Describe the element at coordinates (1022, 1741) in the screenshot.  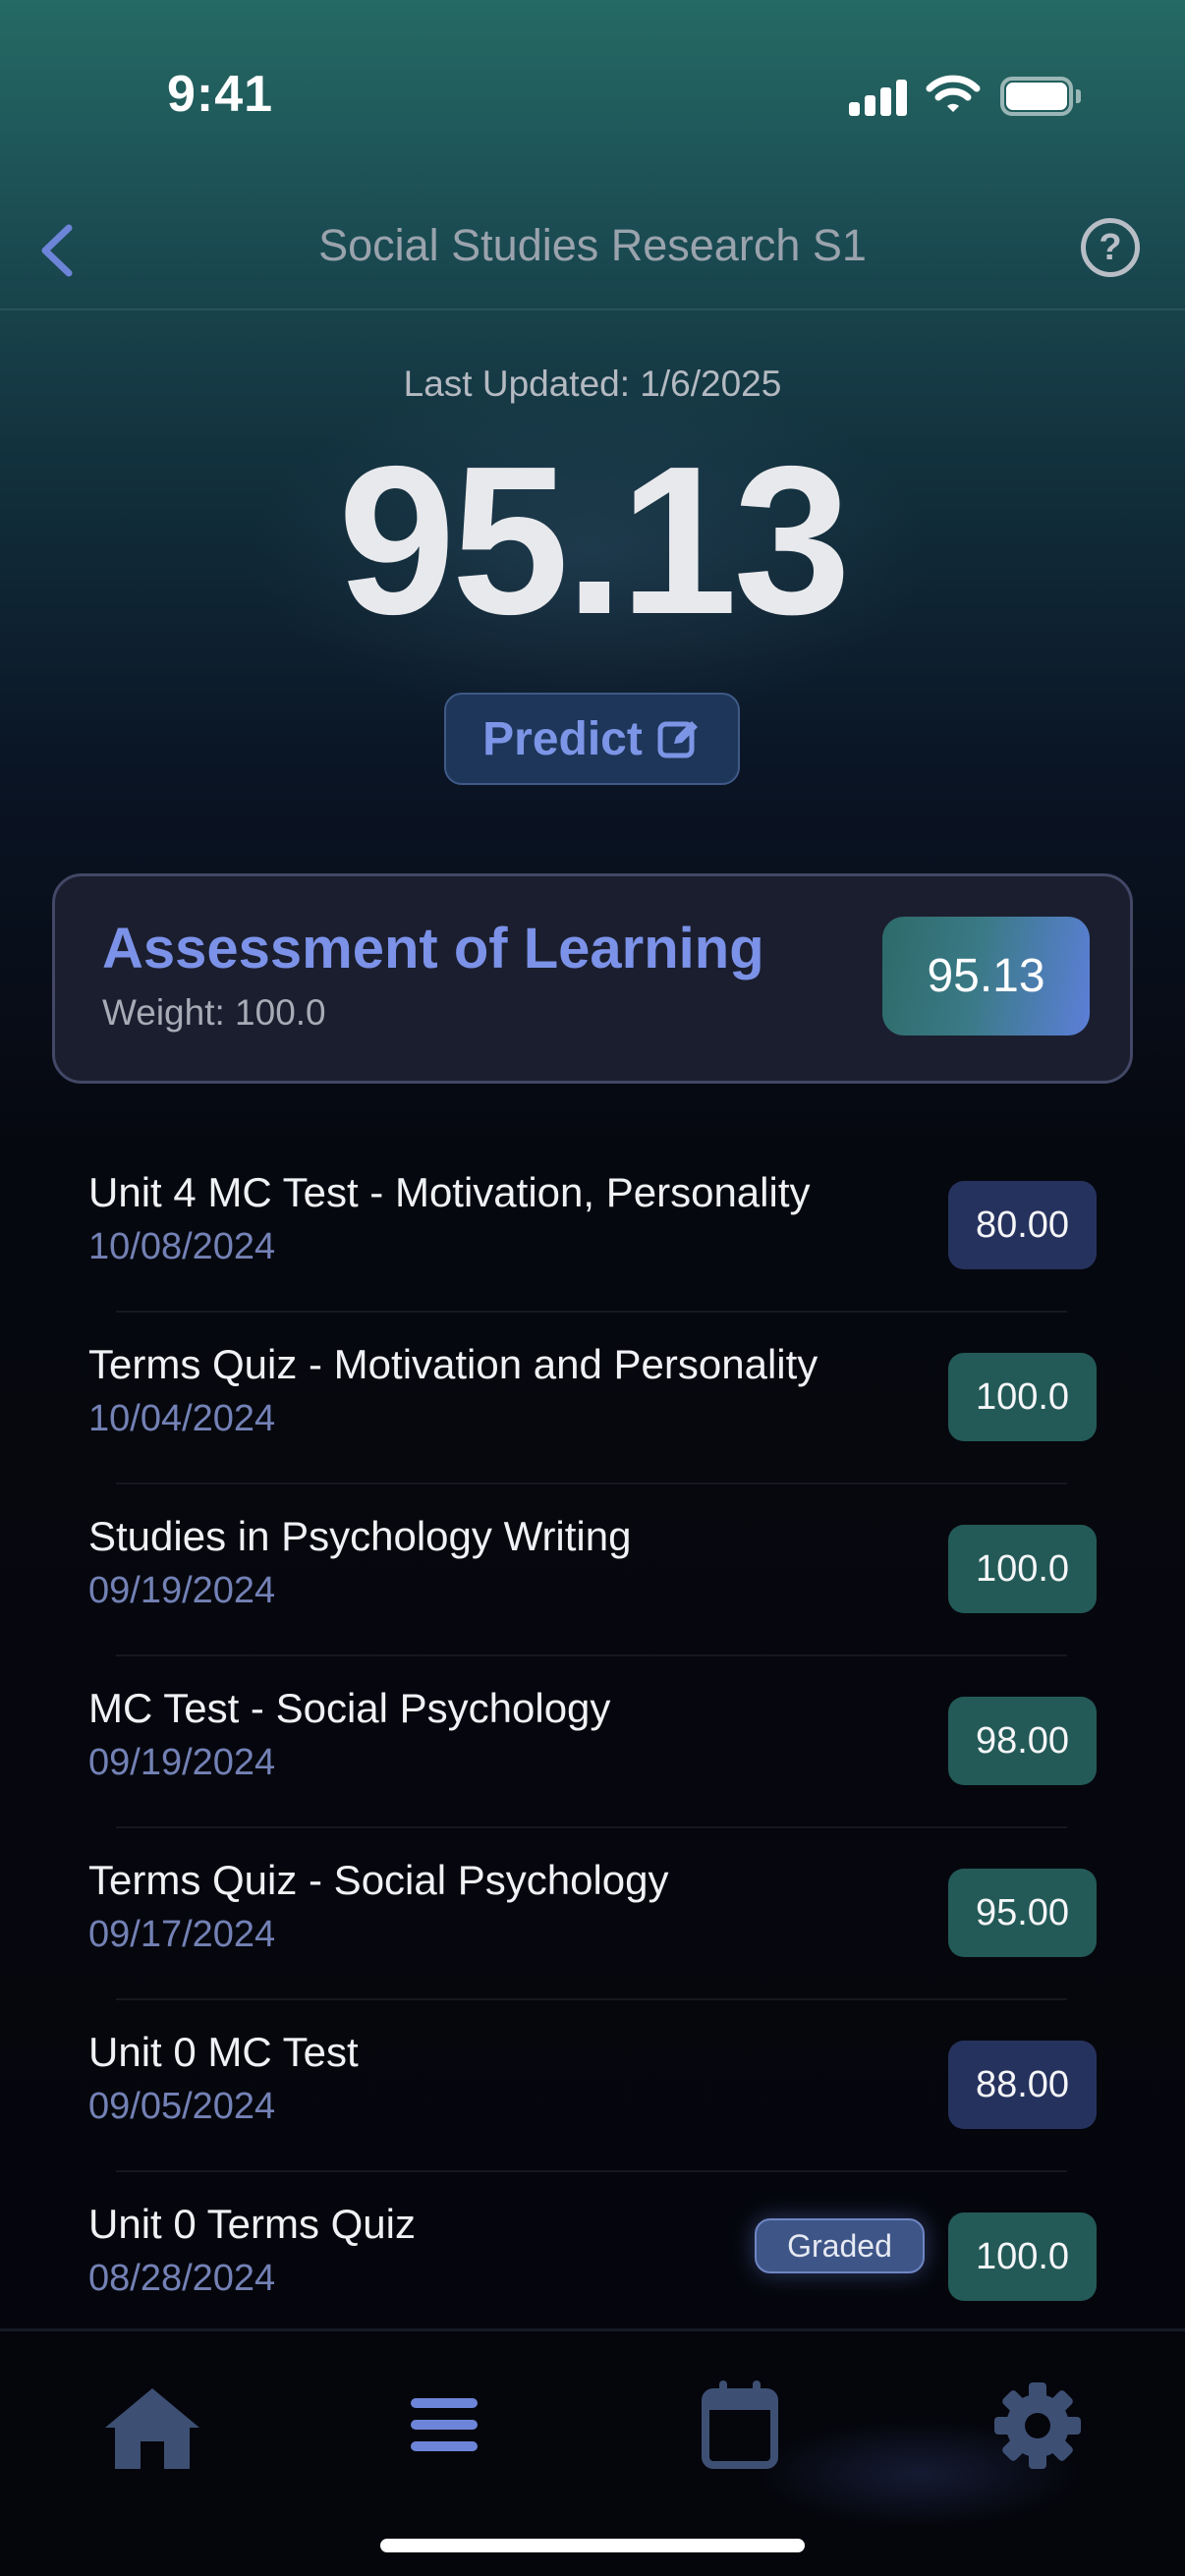
I see `assignment-score: 98.00` at that location.